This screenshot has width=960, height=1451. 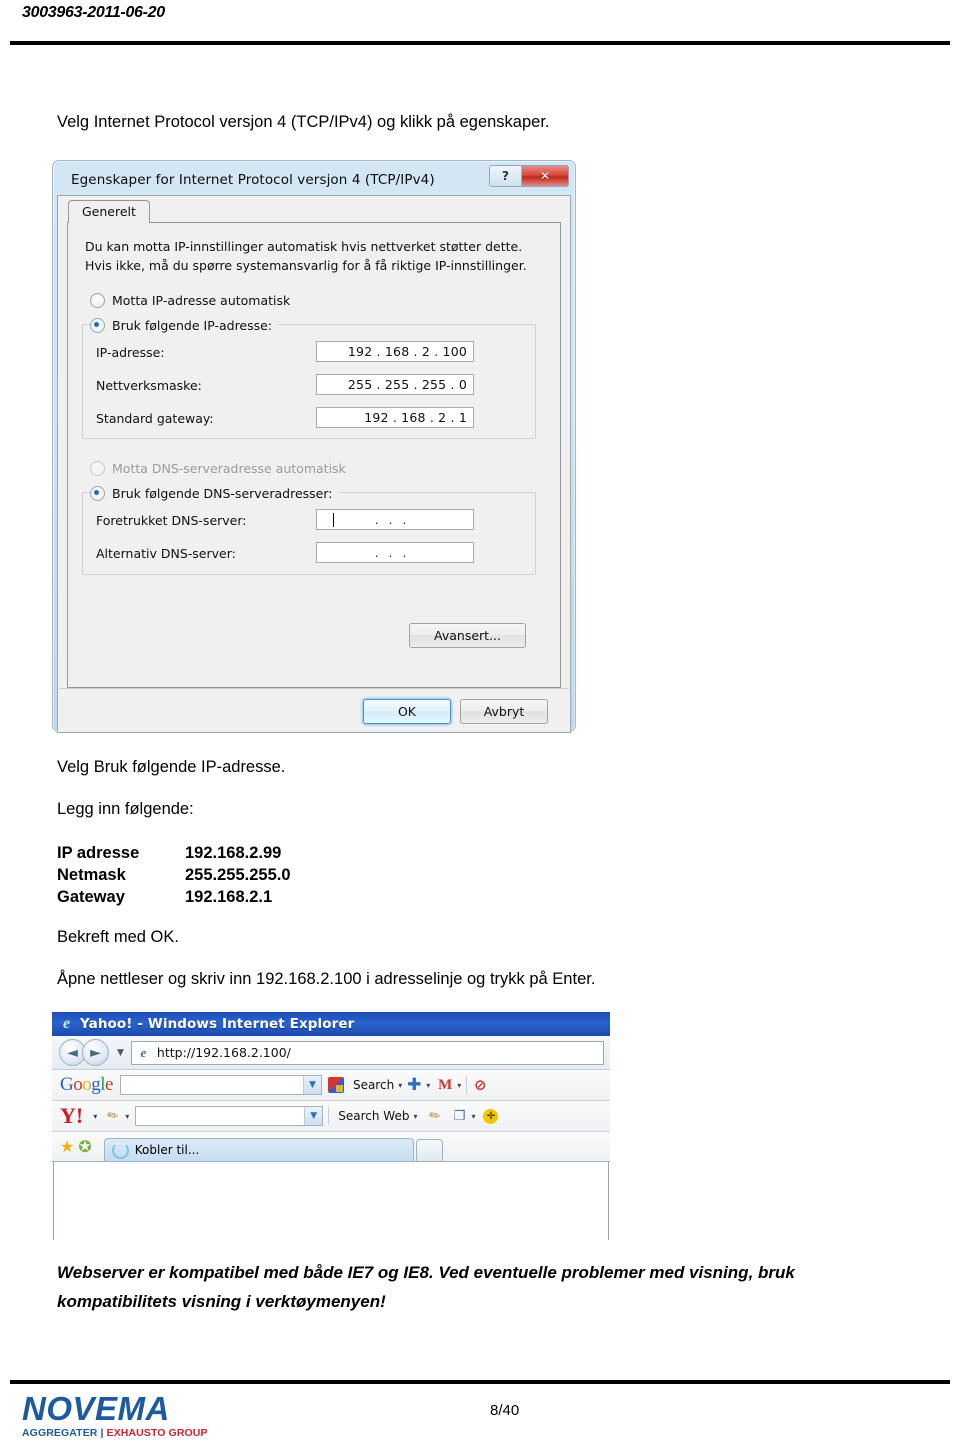 What do you see at coordinates (113, 1116) in the screenshot?
I see `pencil-icon: ✎` at bounding box center [113, 1116].